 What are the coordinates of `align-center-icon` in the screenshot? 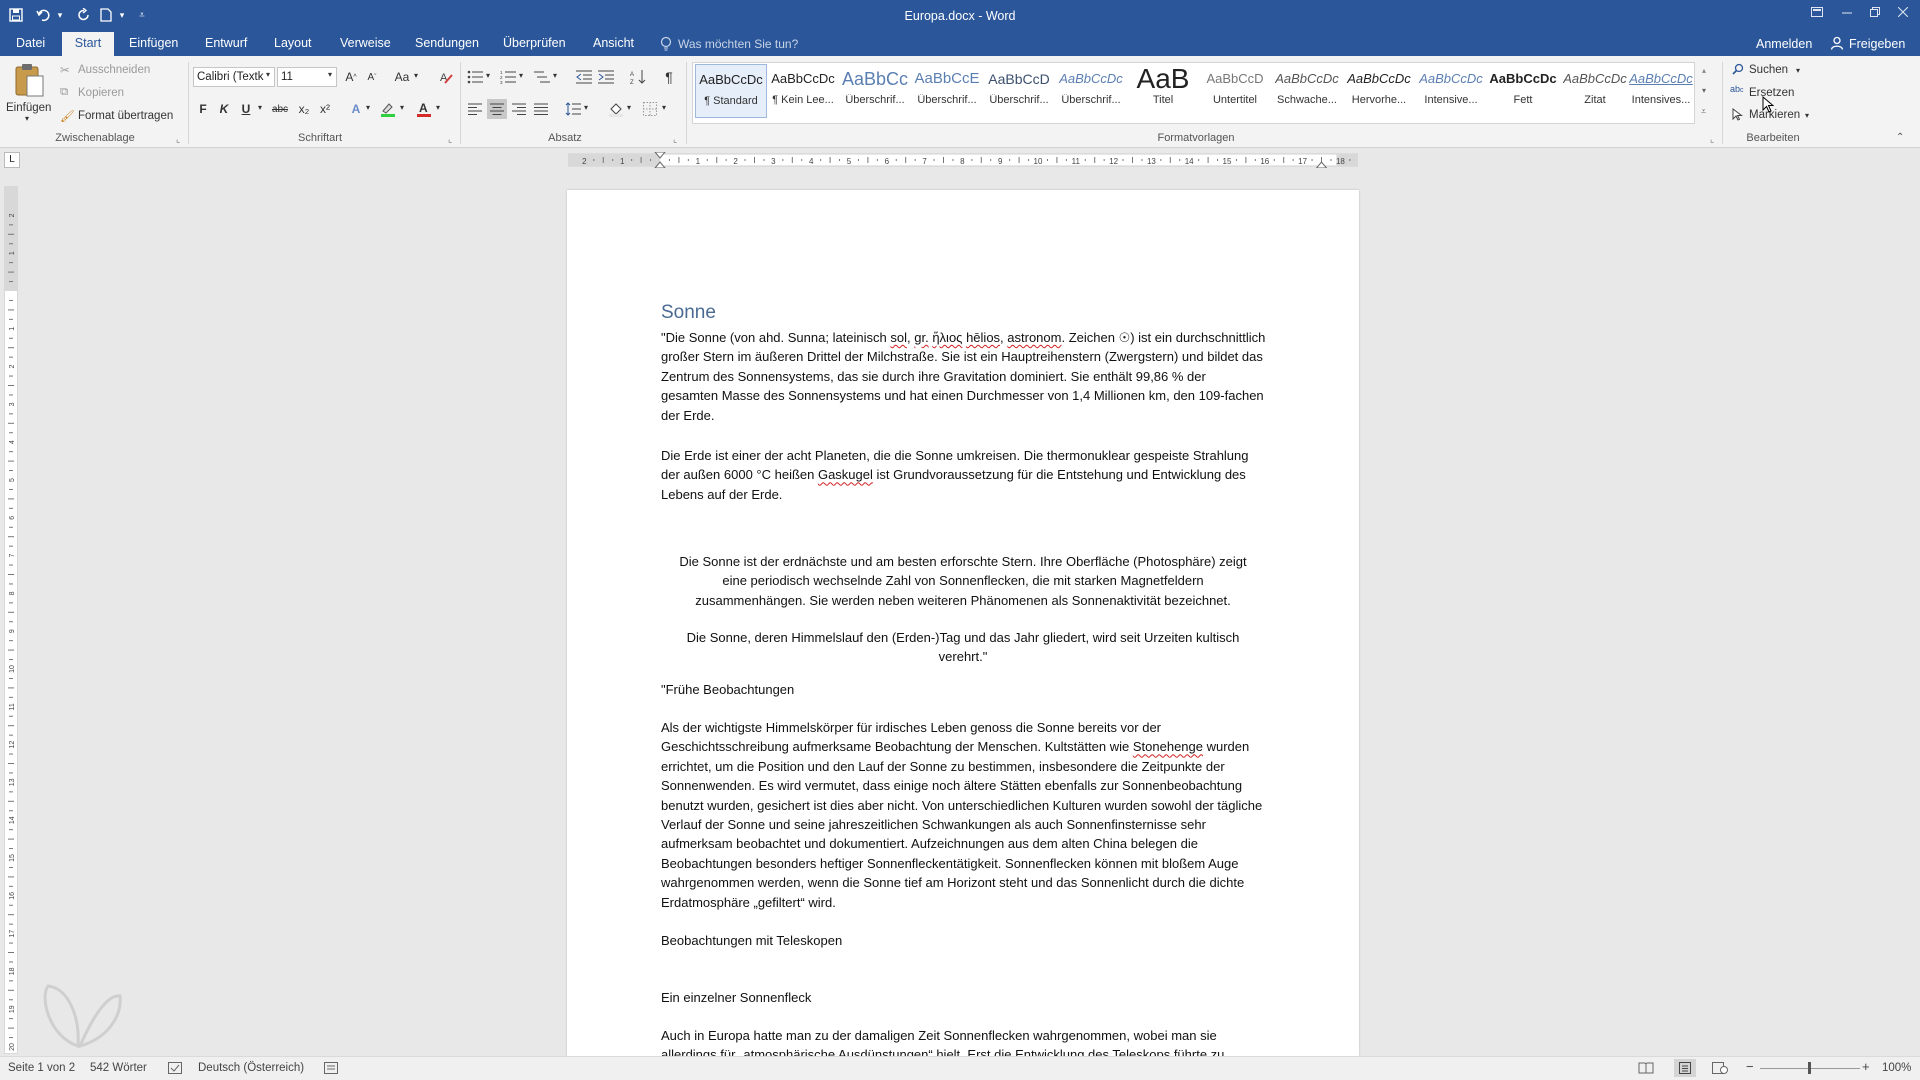 It's located at (497, 109).